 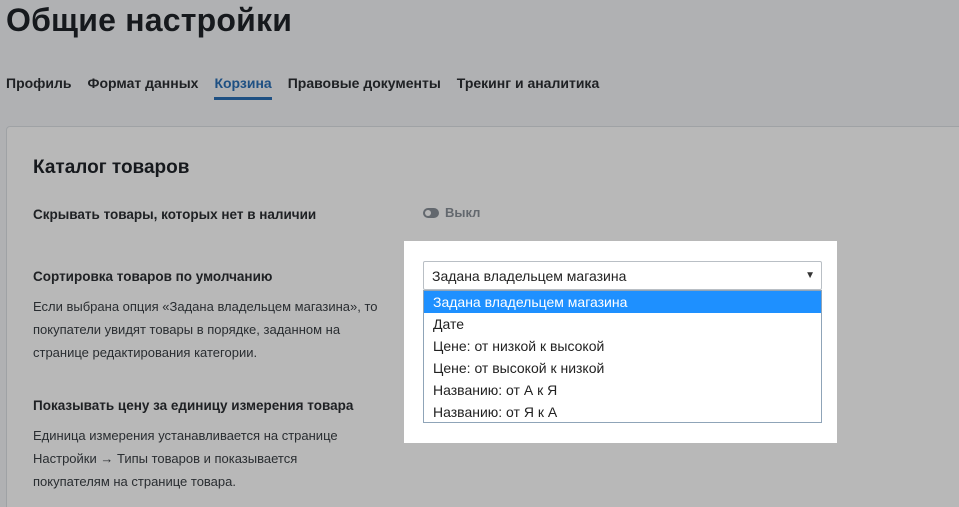 I want to click on sort-option-name-asc: Названию: от А к Я, so click(x=622, y=390).